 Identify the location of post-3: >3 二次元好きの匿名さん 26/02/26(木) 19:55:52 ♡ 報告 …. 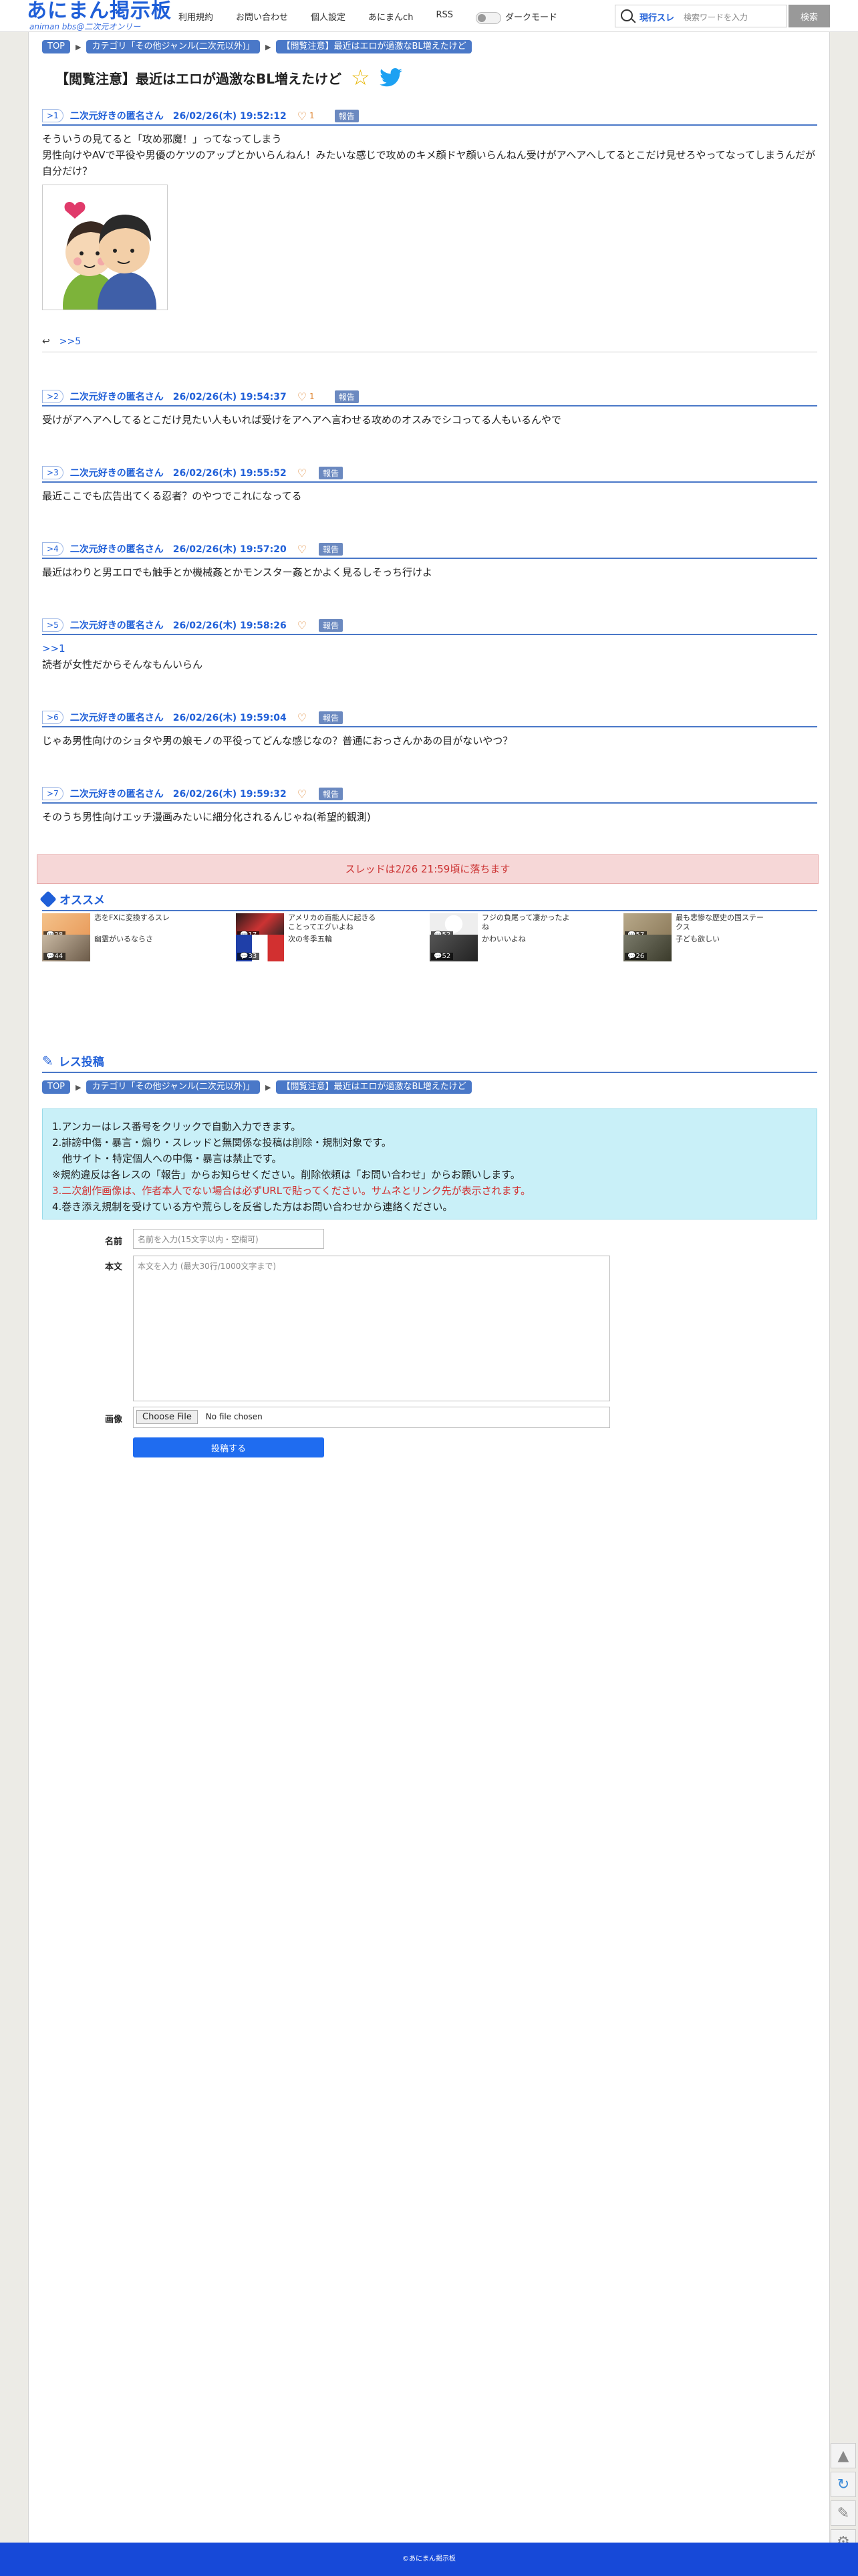
(429, 484).